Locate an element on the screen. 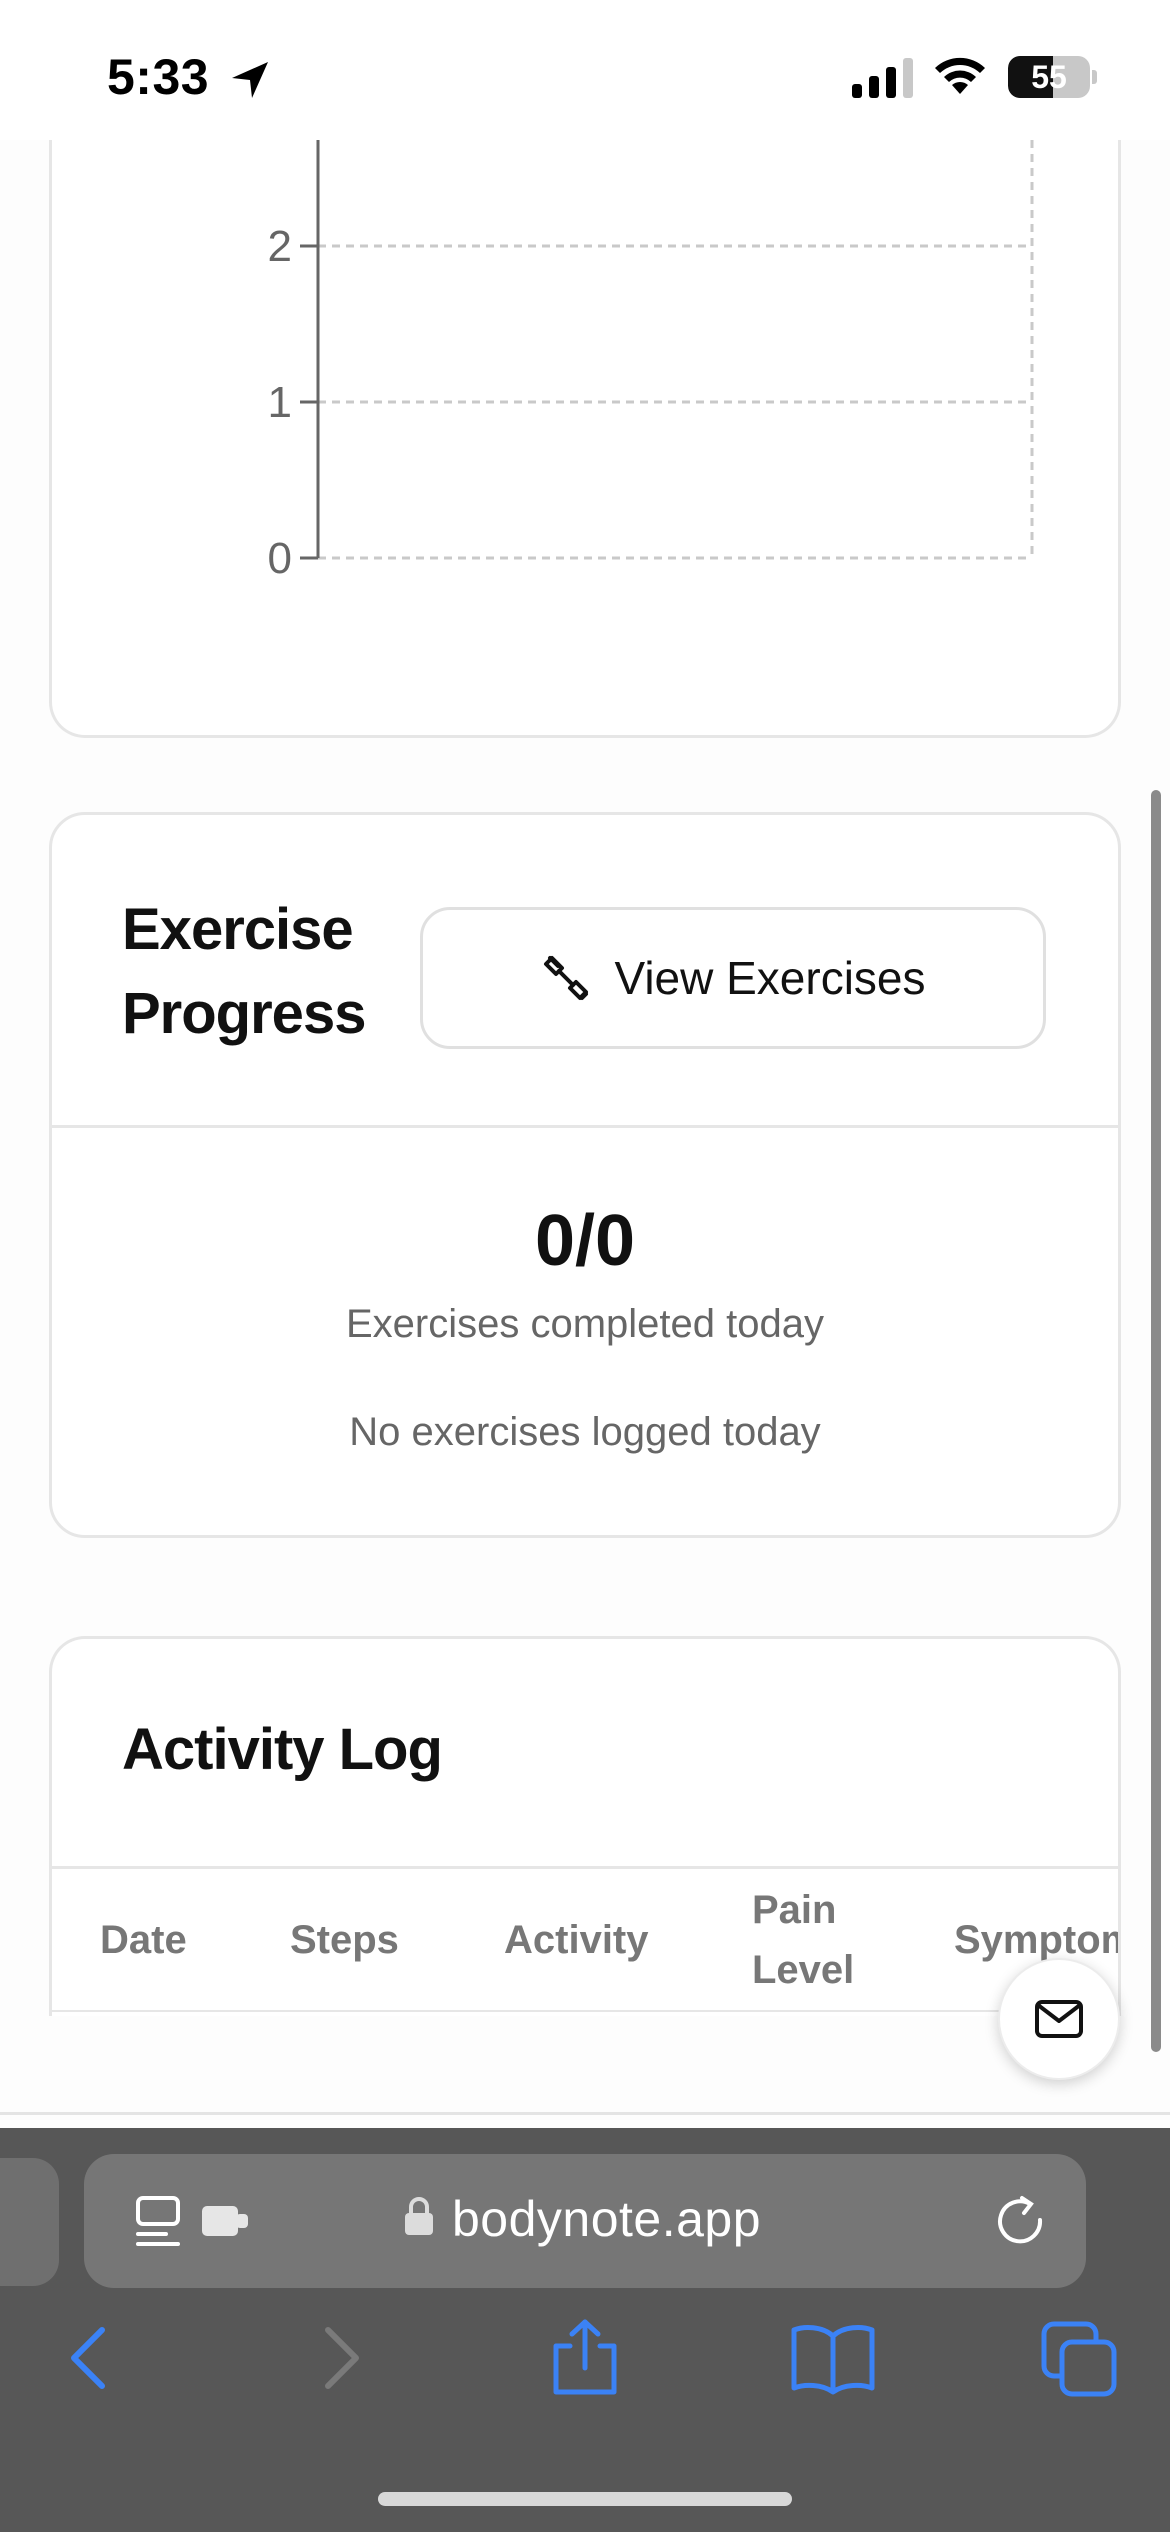 The image size is (1170, 2532). exercise-progress-title: Exercise Progress is located at coordinates (244, 971).